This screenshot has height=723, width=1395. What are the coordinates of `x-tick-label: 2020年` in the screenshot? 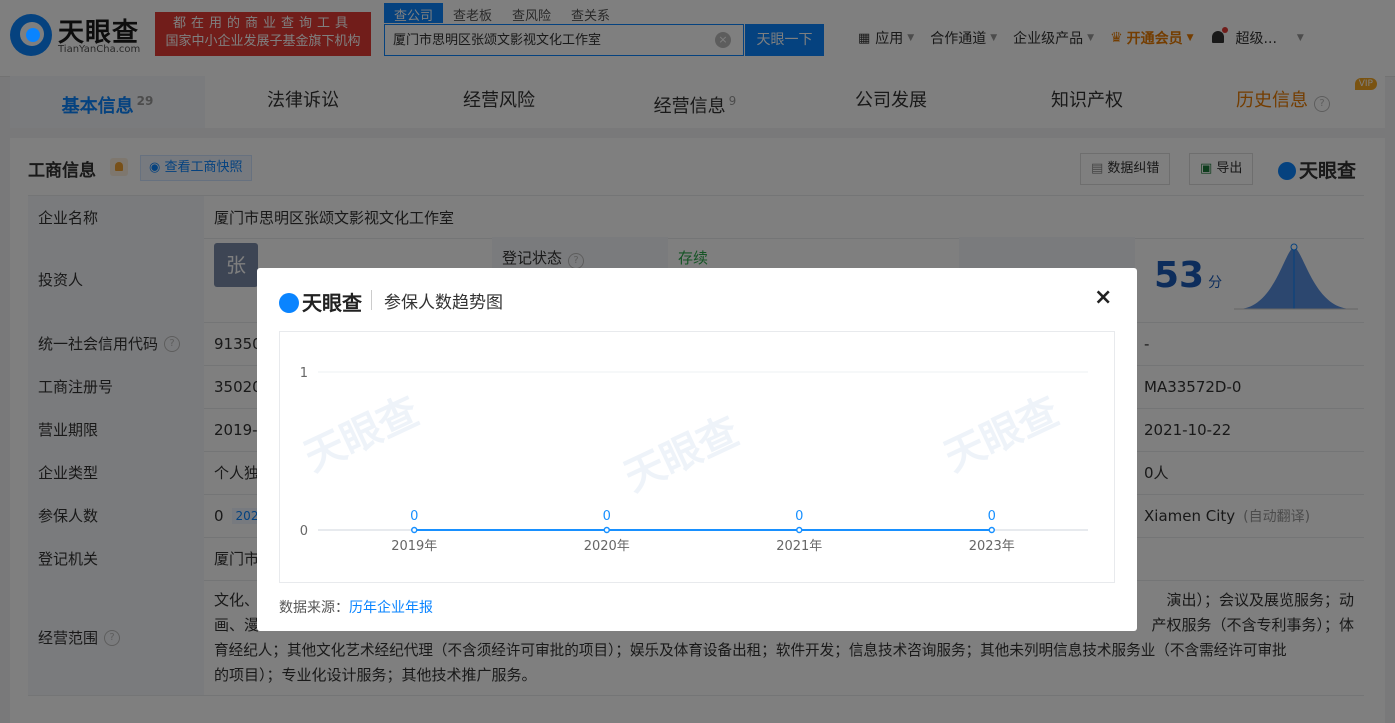 It's located at (607, 546).